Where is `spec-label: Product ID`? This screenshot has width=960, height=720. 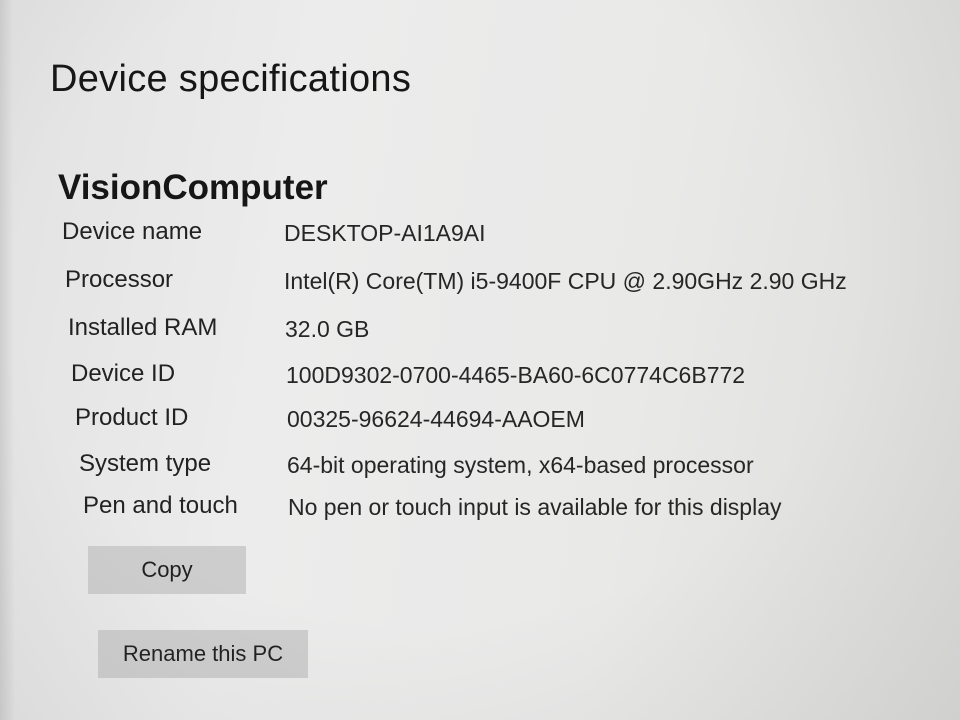
spec-label: Product ID is located at coordinates (132, 417).